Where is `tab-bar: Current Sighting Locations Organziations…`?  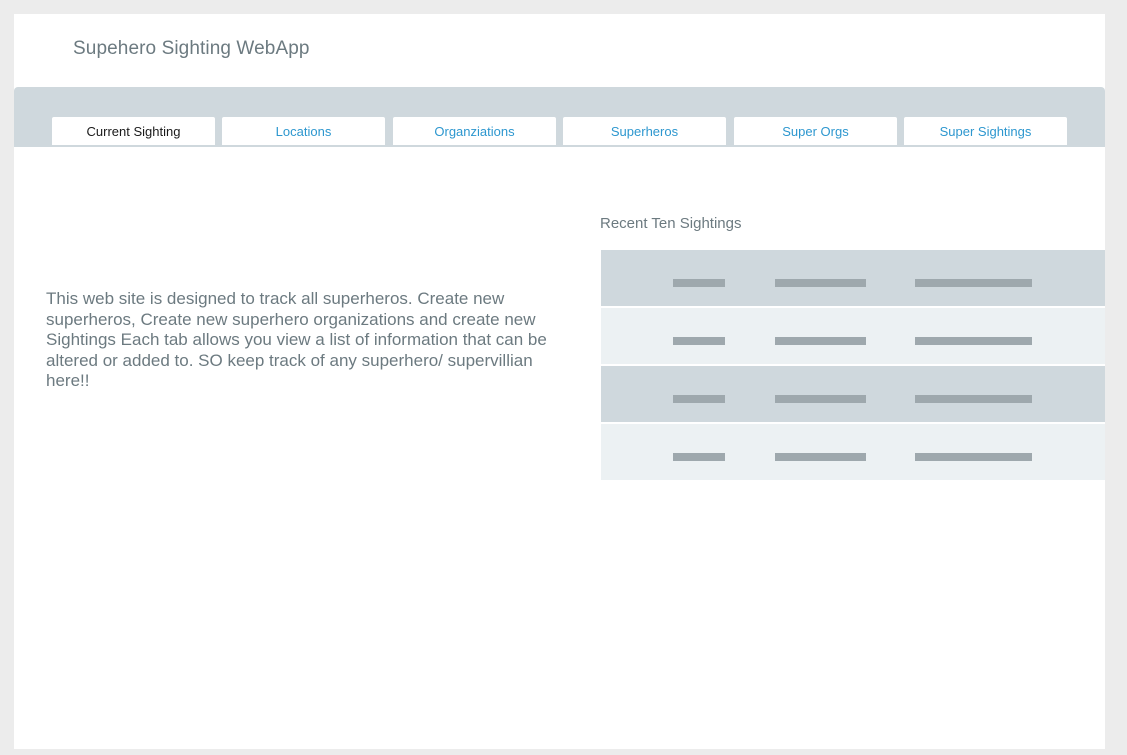 tab-bar: Current Sighting Locations Organziations… is located at coordinates (559, 117).